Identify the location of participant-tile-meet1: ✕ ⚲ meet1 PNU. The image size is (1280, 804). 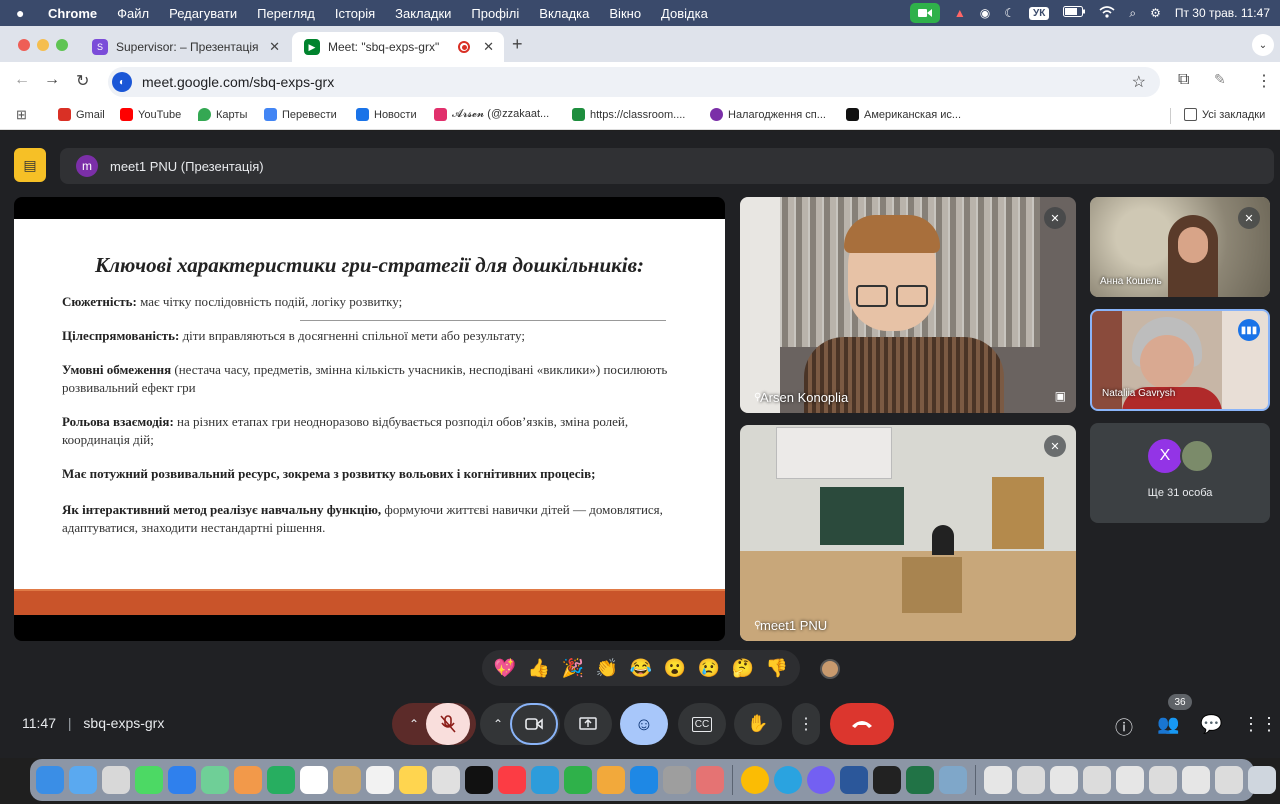
(908, 533).